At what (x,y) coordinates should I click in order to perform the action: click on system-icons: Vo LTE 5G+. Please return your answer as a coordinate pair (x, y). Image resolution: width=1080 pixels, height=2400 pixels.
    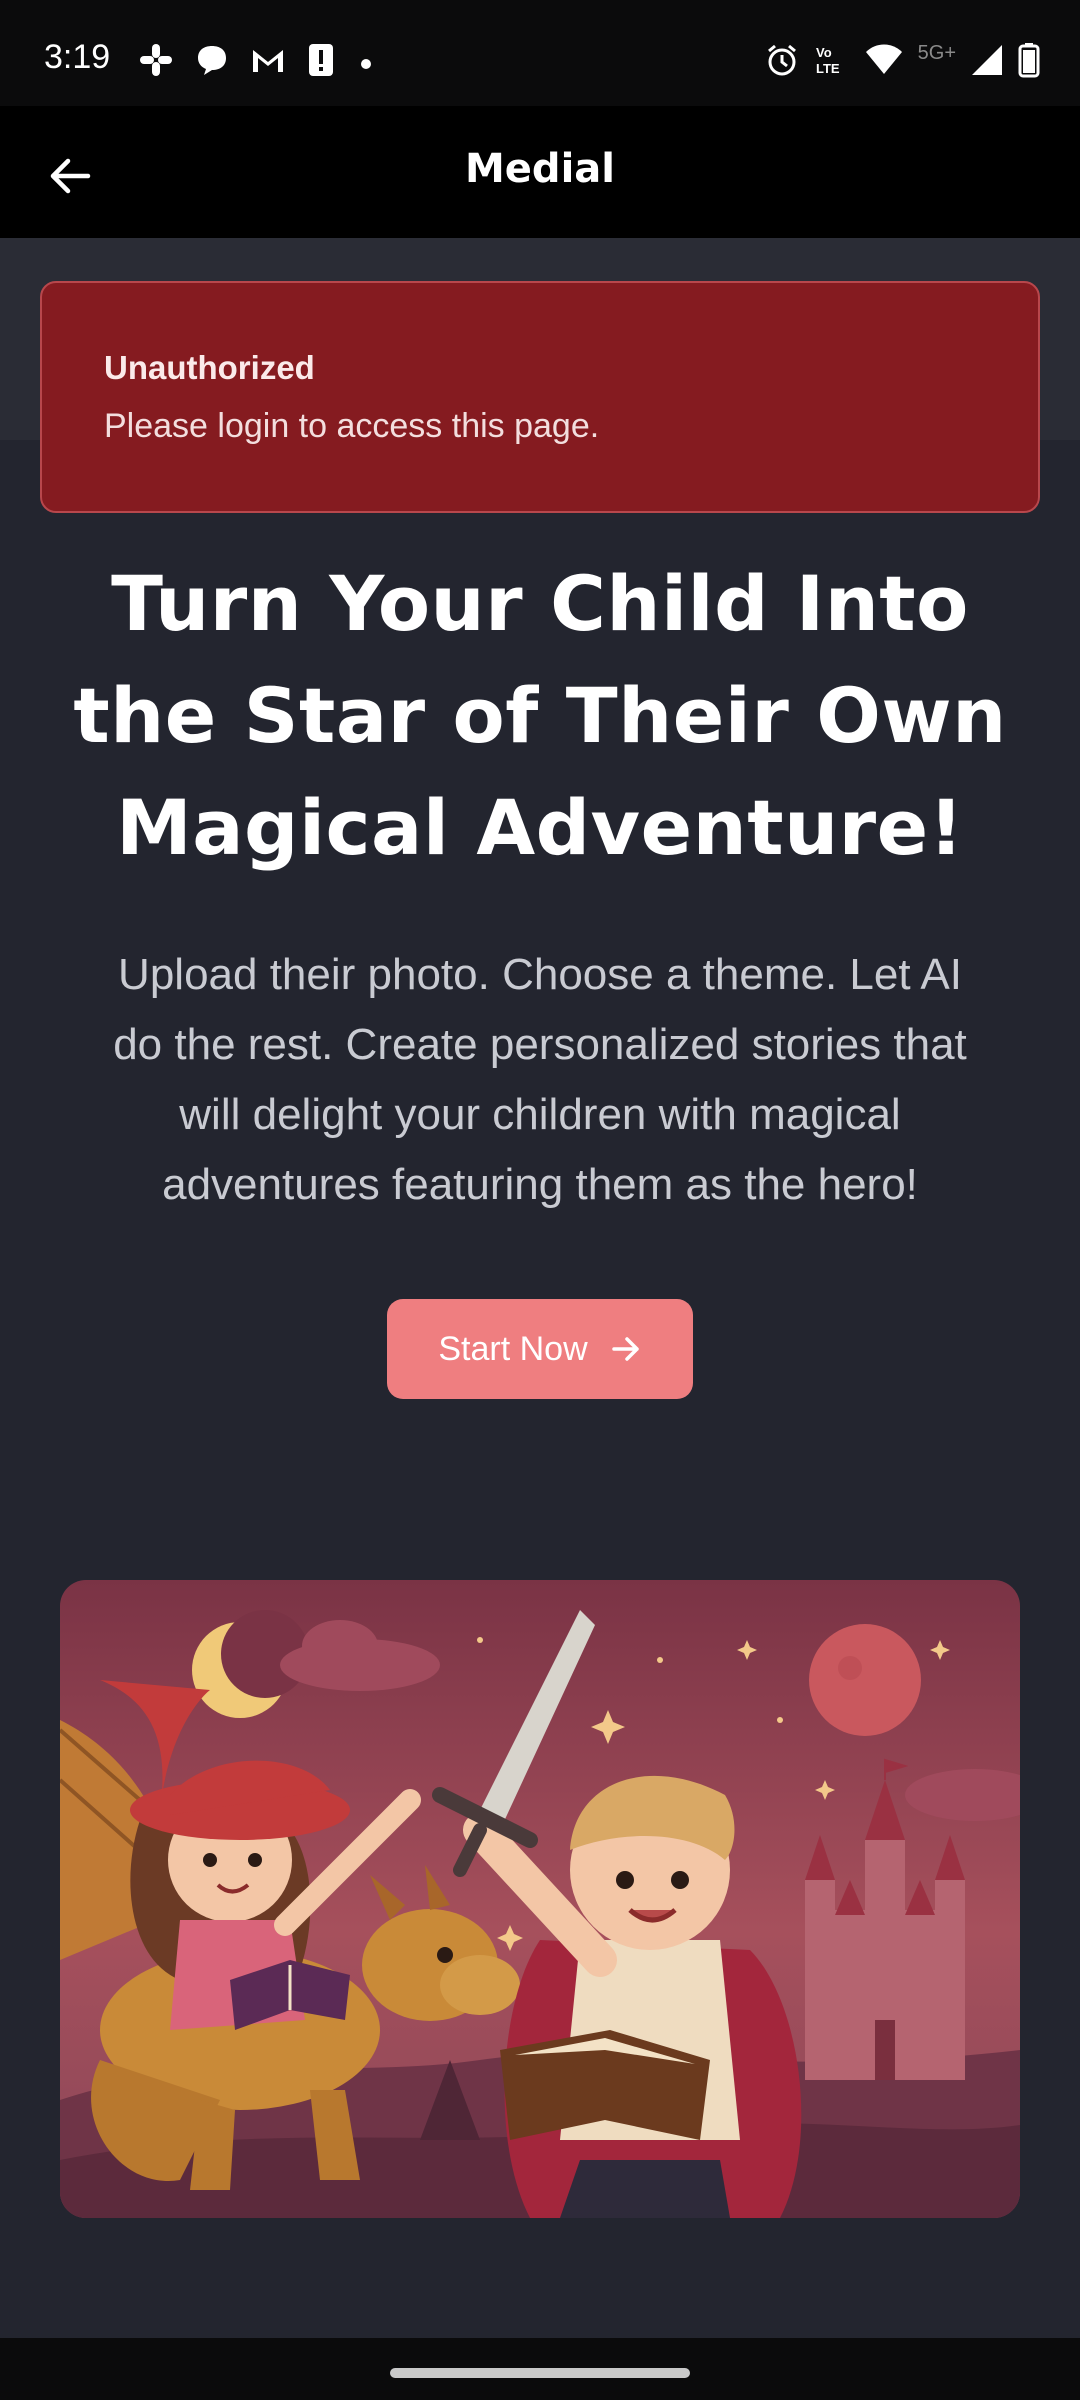
    Looking at the image, I should click on (902, 60).